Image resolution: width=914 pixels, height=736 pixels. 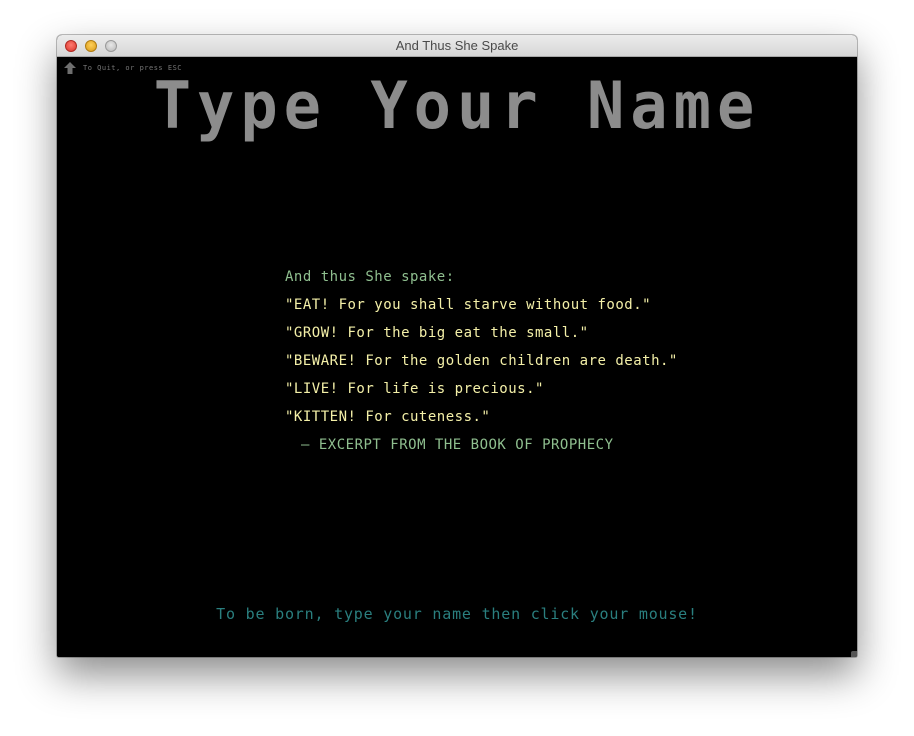 I want to click on resize-grip, so click(x=854, y=654).